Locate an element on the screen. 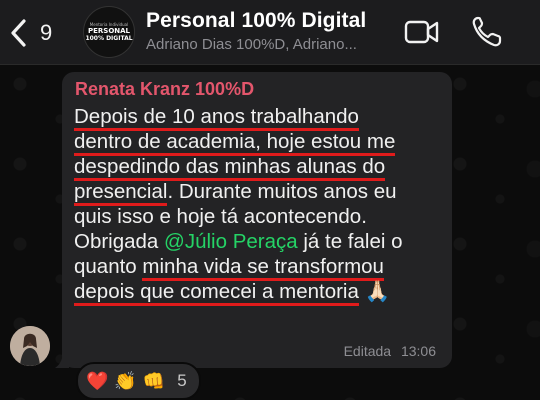 This screenshot has width=540, height=400. text-segment: quanto is located at coordinates (108, 266).